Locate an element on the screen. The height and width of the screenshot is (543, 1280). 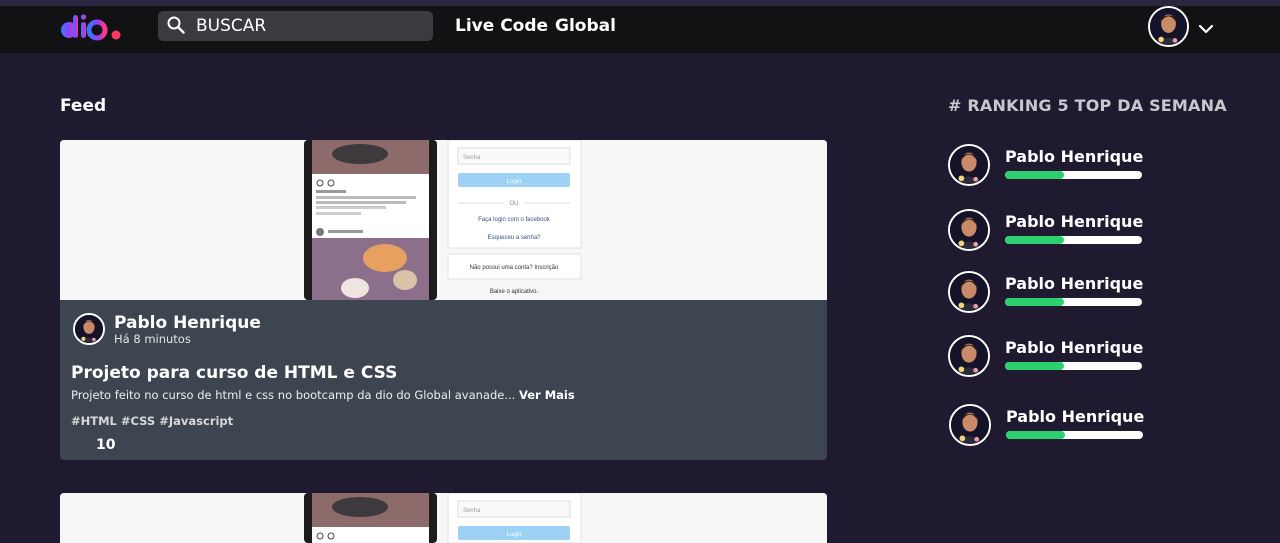
download-app-text: Baixe o aplicativo. is located at coordinates (514, 292).